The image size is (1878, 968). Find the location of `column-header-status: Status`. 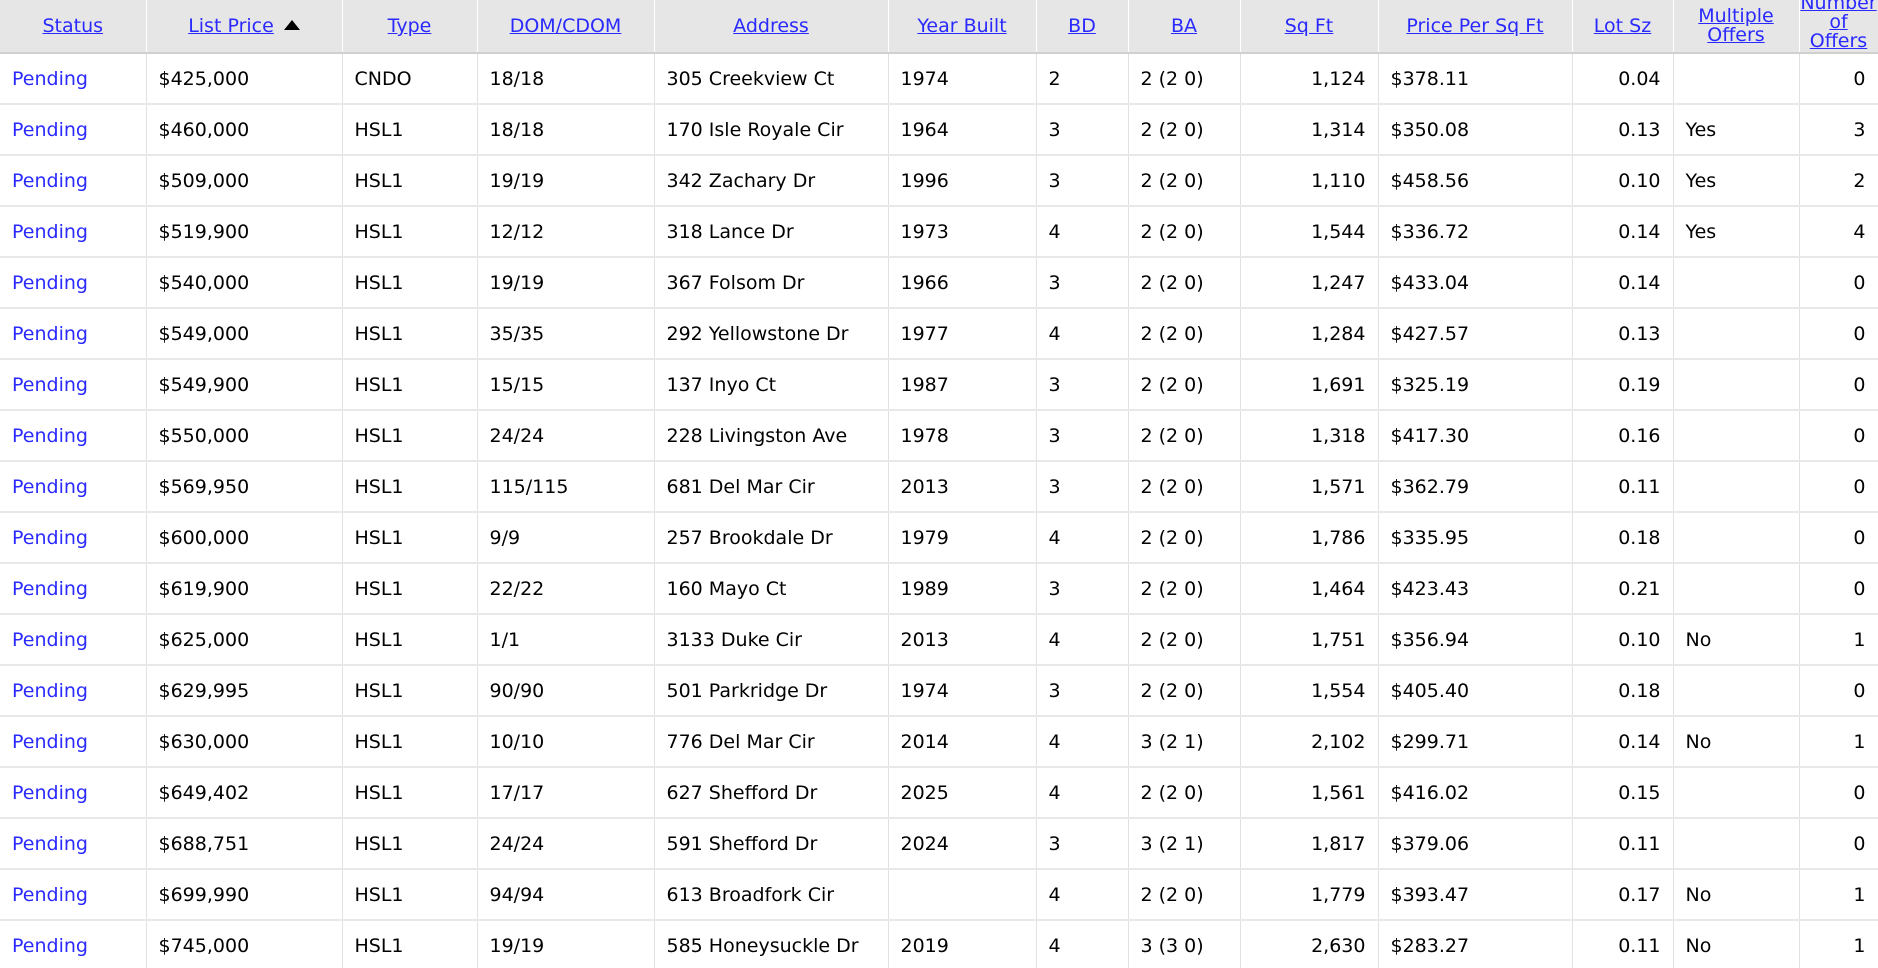

column-header-status: Status is located at coordinates (73, 27).